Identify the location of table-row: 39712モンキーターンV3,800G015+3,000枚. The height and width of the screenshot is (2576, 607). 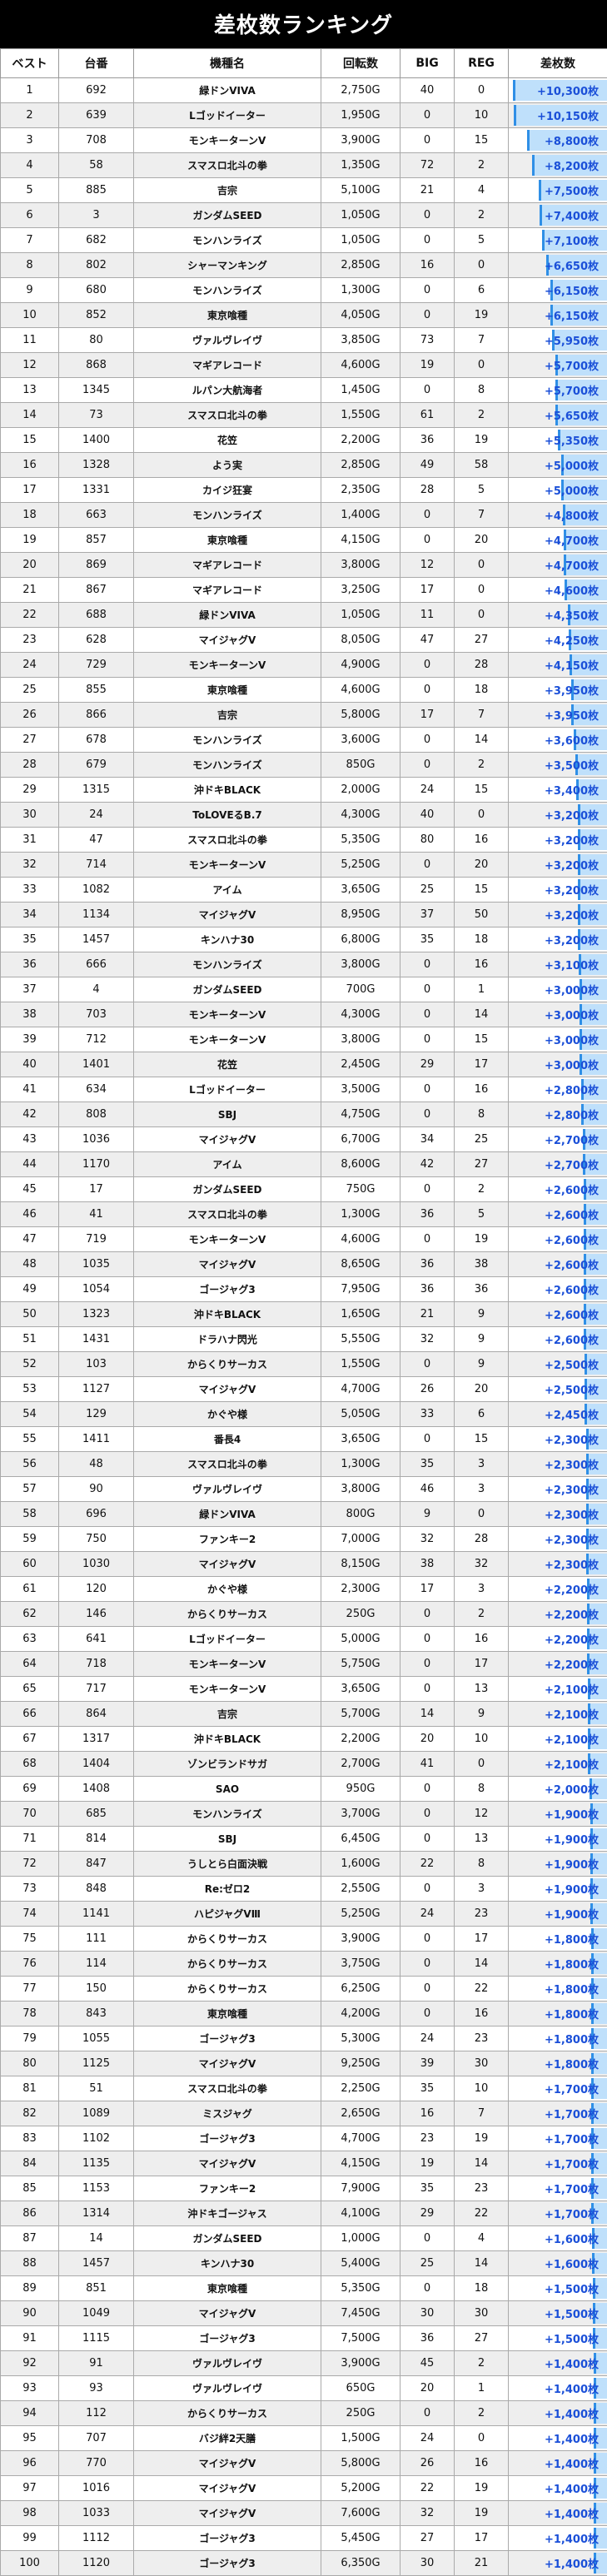
(304, 1039).